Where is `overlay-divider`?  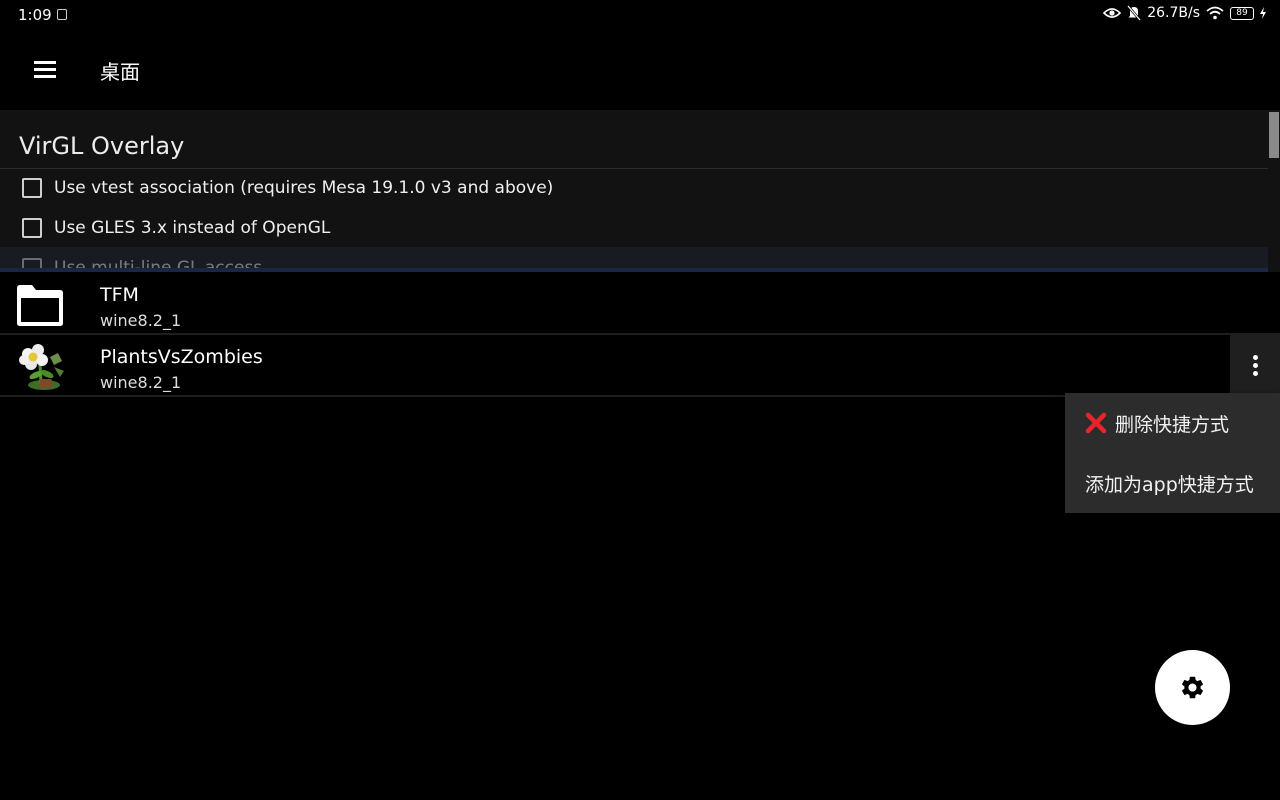
overlay-divider is located at coordinates (634, 168).